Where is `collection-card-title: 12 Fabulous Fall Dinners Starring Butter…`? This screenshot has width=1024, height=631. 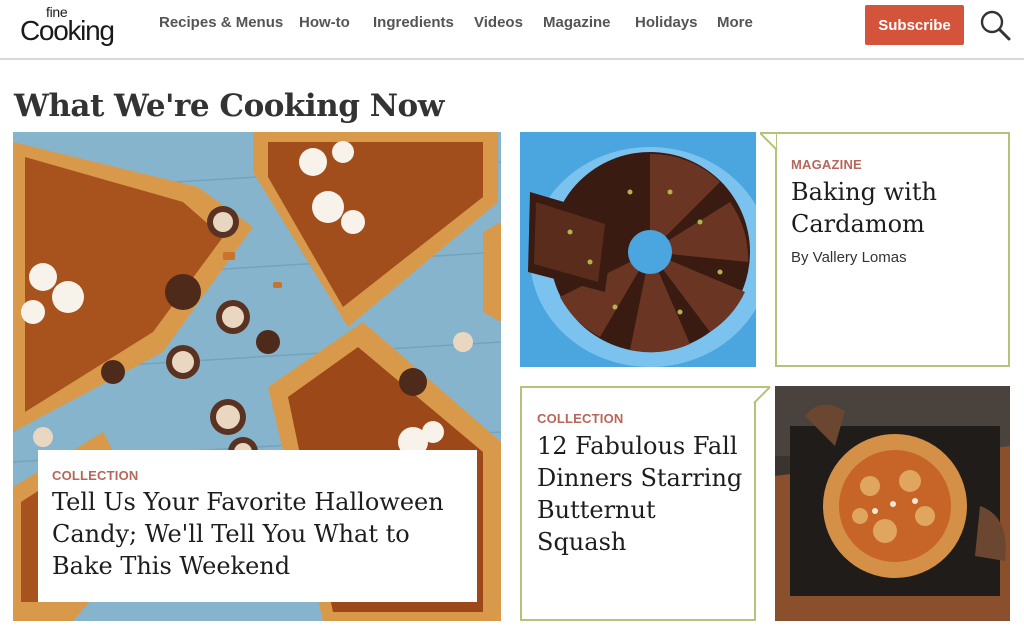
collection-card-title: 12 Fabulous Fall Dinners Starring Butter… is located at coordinates (642, 494).